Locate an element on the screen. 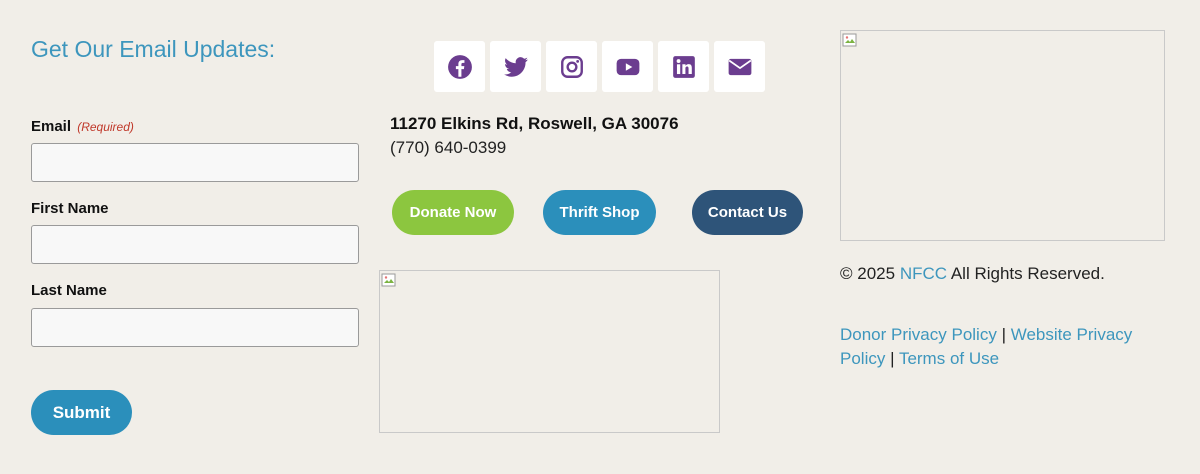 The image size is (1200, 474). linkedin-link is located at coordinates (683, 66).